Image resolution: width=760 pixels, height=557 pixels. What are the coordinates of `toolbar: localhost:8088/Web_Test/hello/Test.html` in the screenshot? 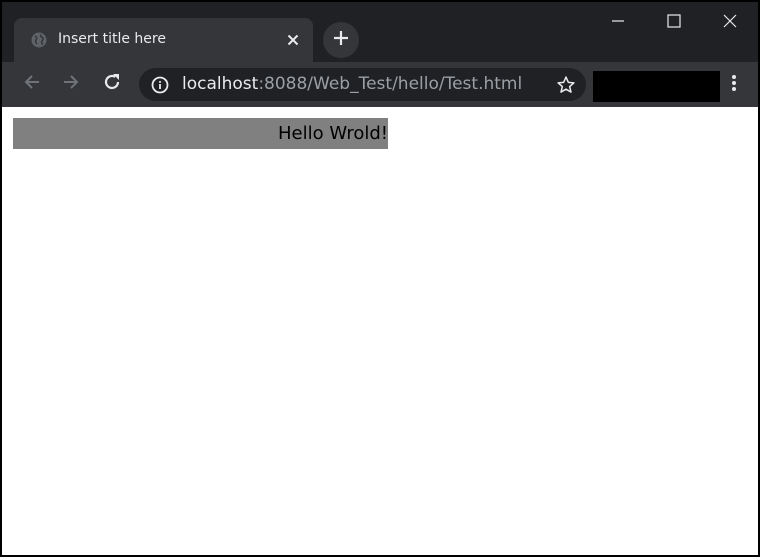 It's located at (380, 84).